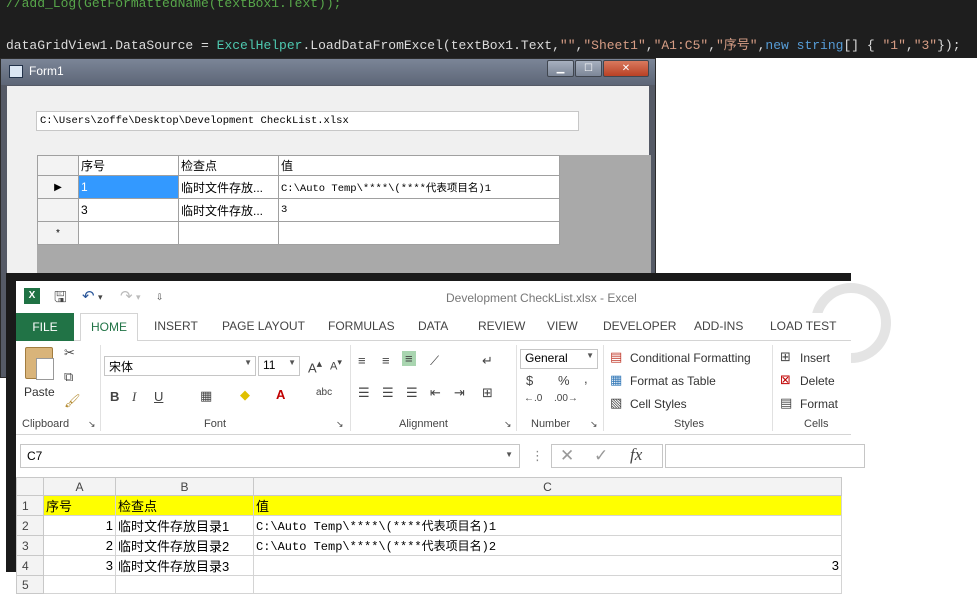 The image size is (977, 594). What do you see at coordinates (765, 456) in the screenshot?
I see `formula-input` at bounding box center [765, 456].